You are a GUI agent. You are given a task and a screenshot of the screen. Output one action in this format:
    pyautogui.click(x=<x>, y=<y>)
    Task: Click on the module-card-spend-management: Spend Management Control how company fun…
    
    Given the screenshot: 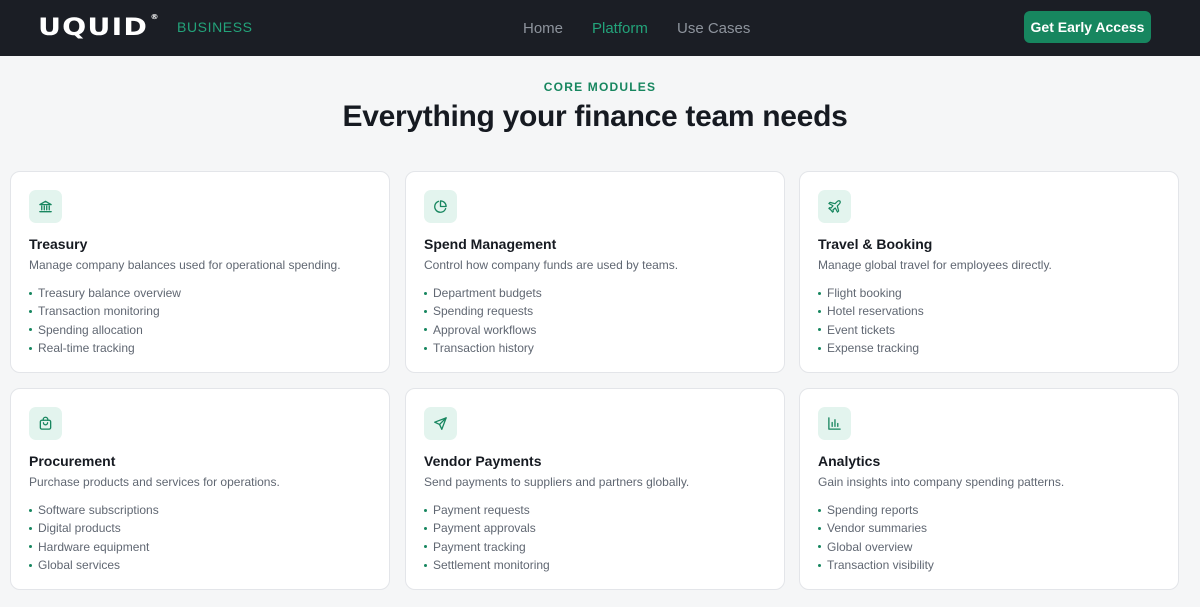 What is the action you would take?
    pyautogui.click(x=595, y=272)
    